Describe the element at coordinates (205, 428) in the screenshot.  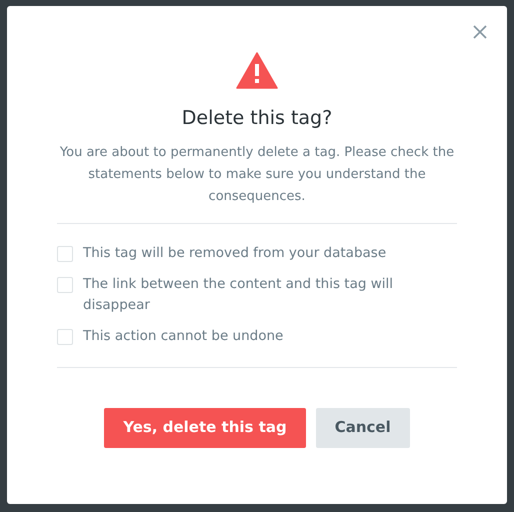
I see `delete-button: Yes, delete this tag` at that location.